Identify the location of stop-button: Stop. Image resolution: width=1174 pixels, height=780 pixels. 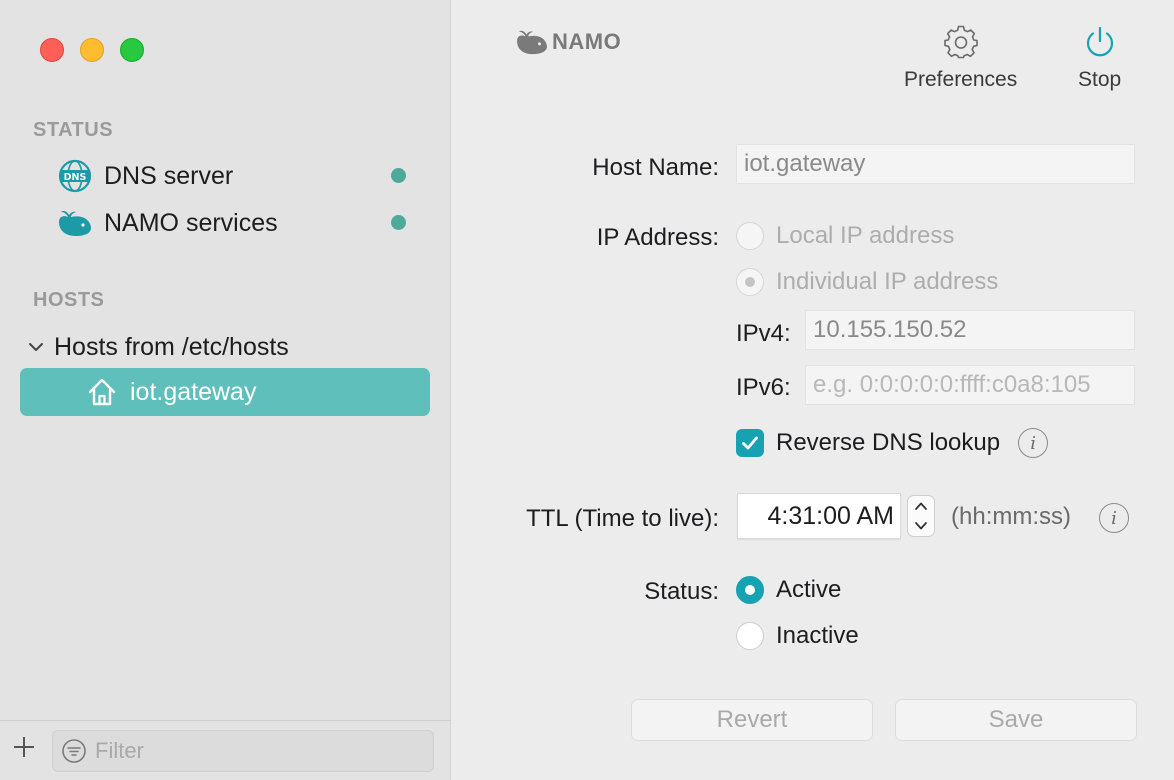
(1099, 58).